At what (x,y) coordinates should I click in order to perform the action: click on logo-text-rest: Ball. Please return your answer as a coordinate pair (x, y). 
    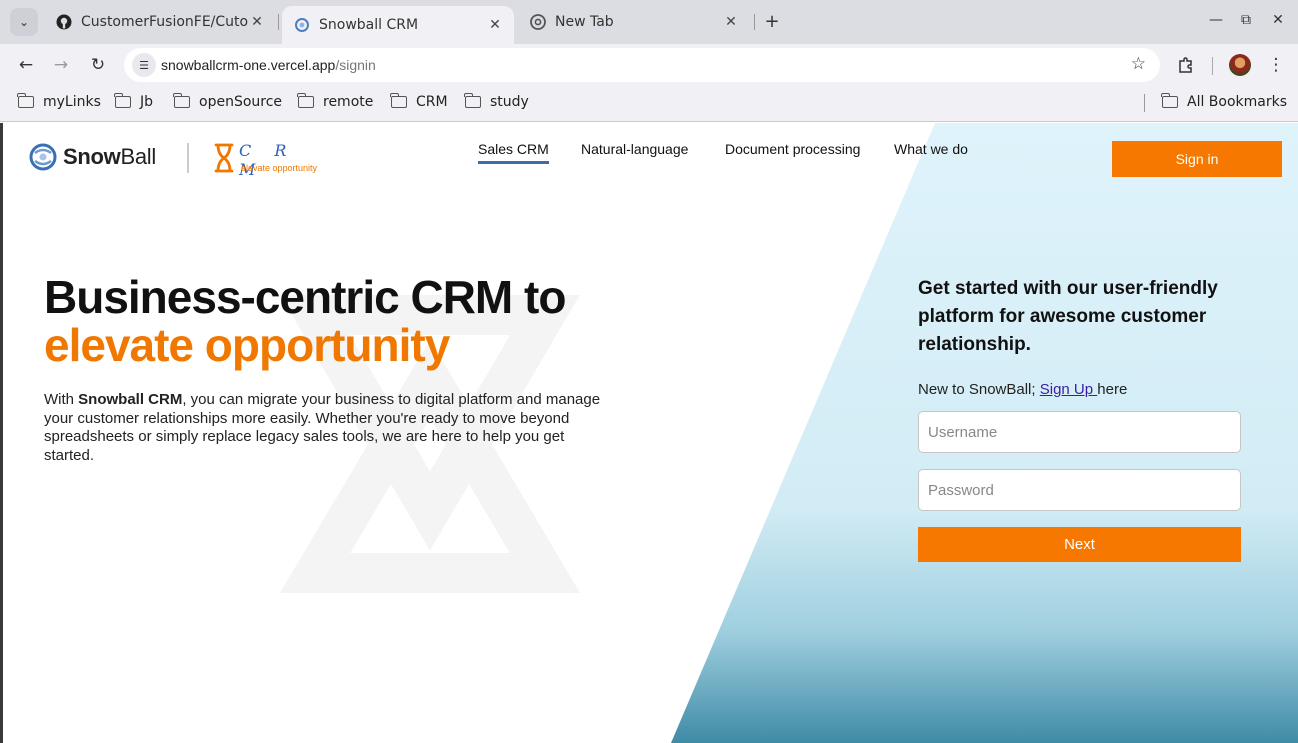
    Looking at the image, I should click on (138, 156).